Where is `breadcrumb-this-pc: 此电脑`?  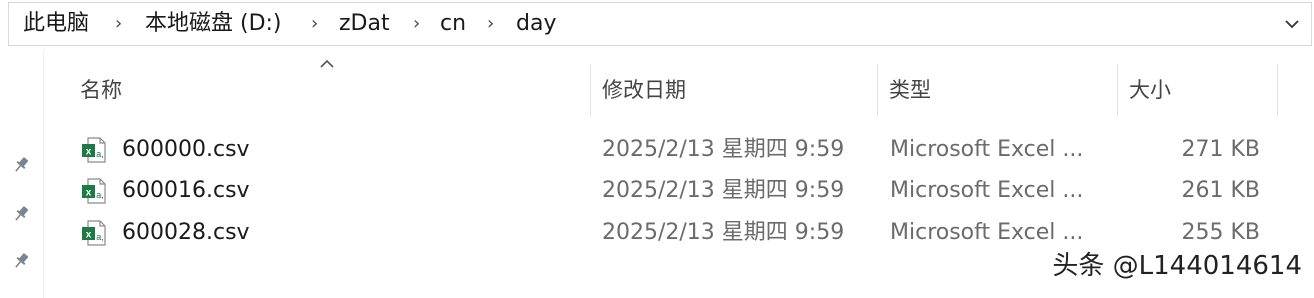
breadcrumb-this-pc: 此电脑 is located at coordinates (56, 24).